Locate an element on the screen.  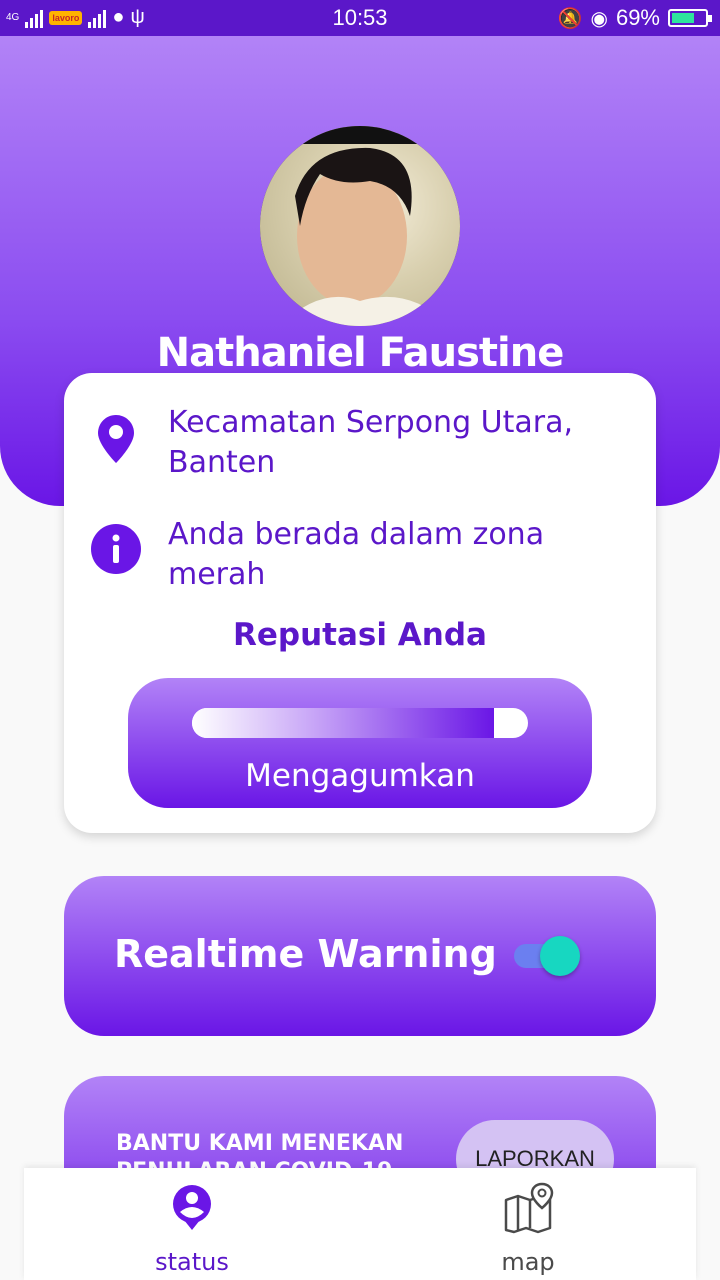
nav-label-map: map is located at coordinates (528, 1262).